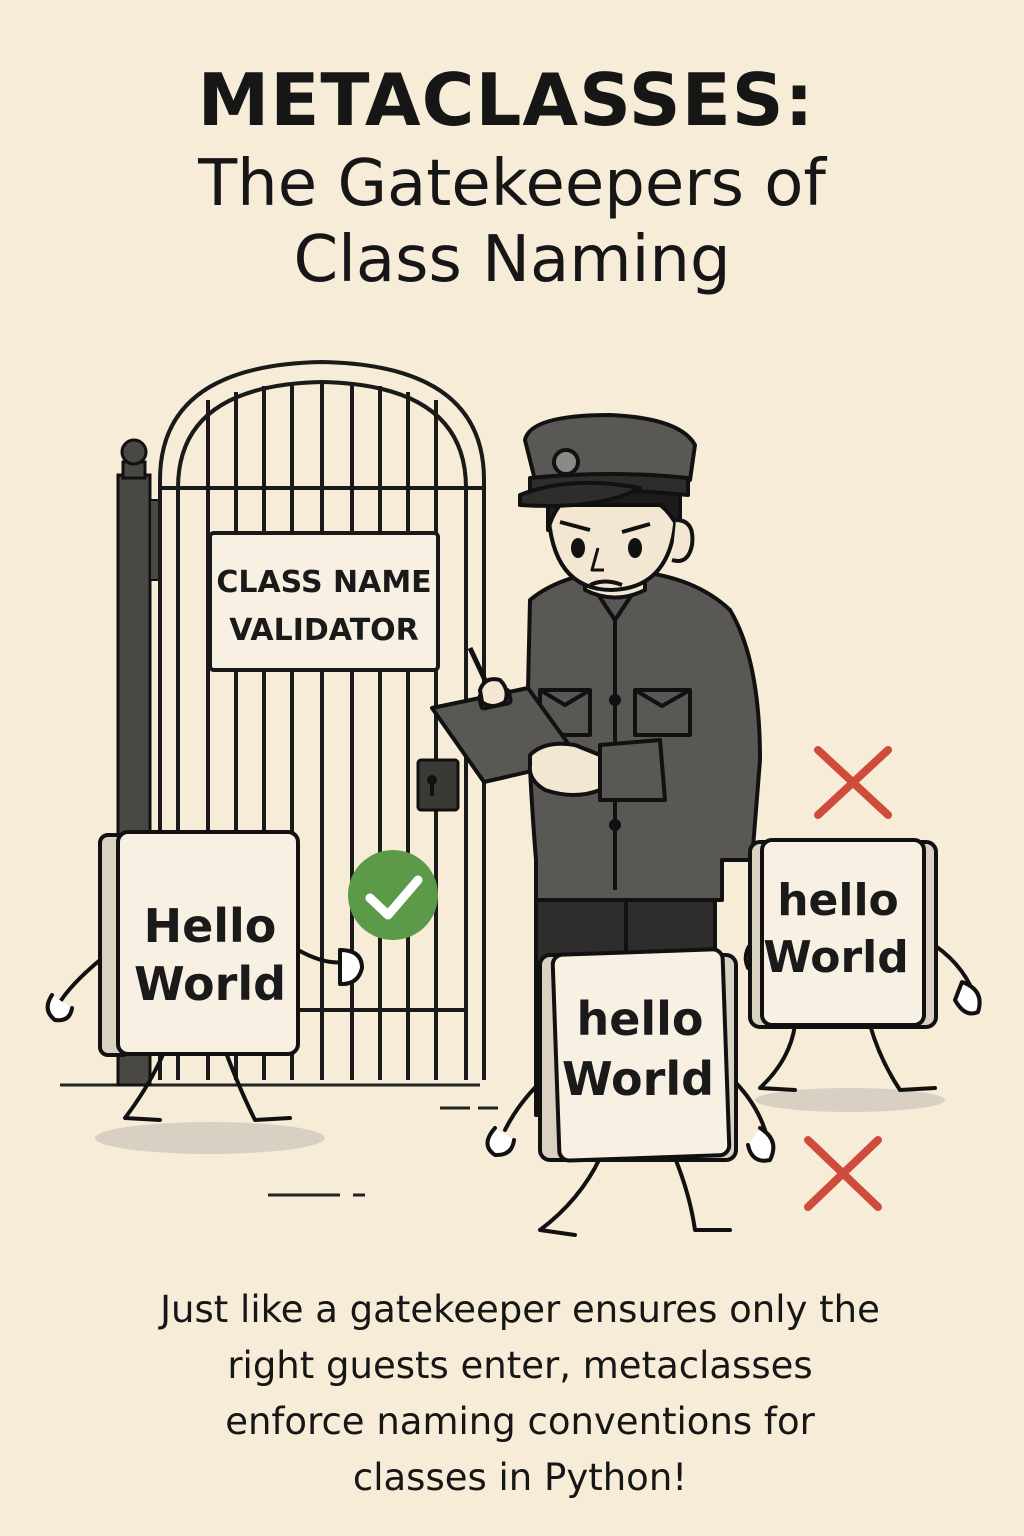 This screenshot has width=1024, height=1536. Describe the element at coordinates (638, 1079) in the screenshot. I see `card-rejected-front-line-2: World` at that location.